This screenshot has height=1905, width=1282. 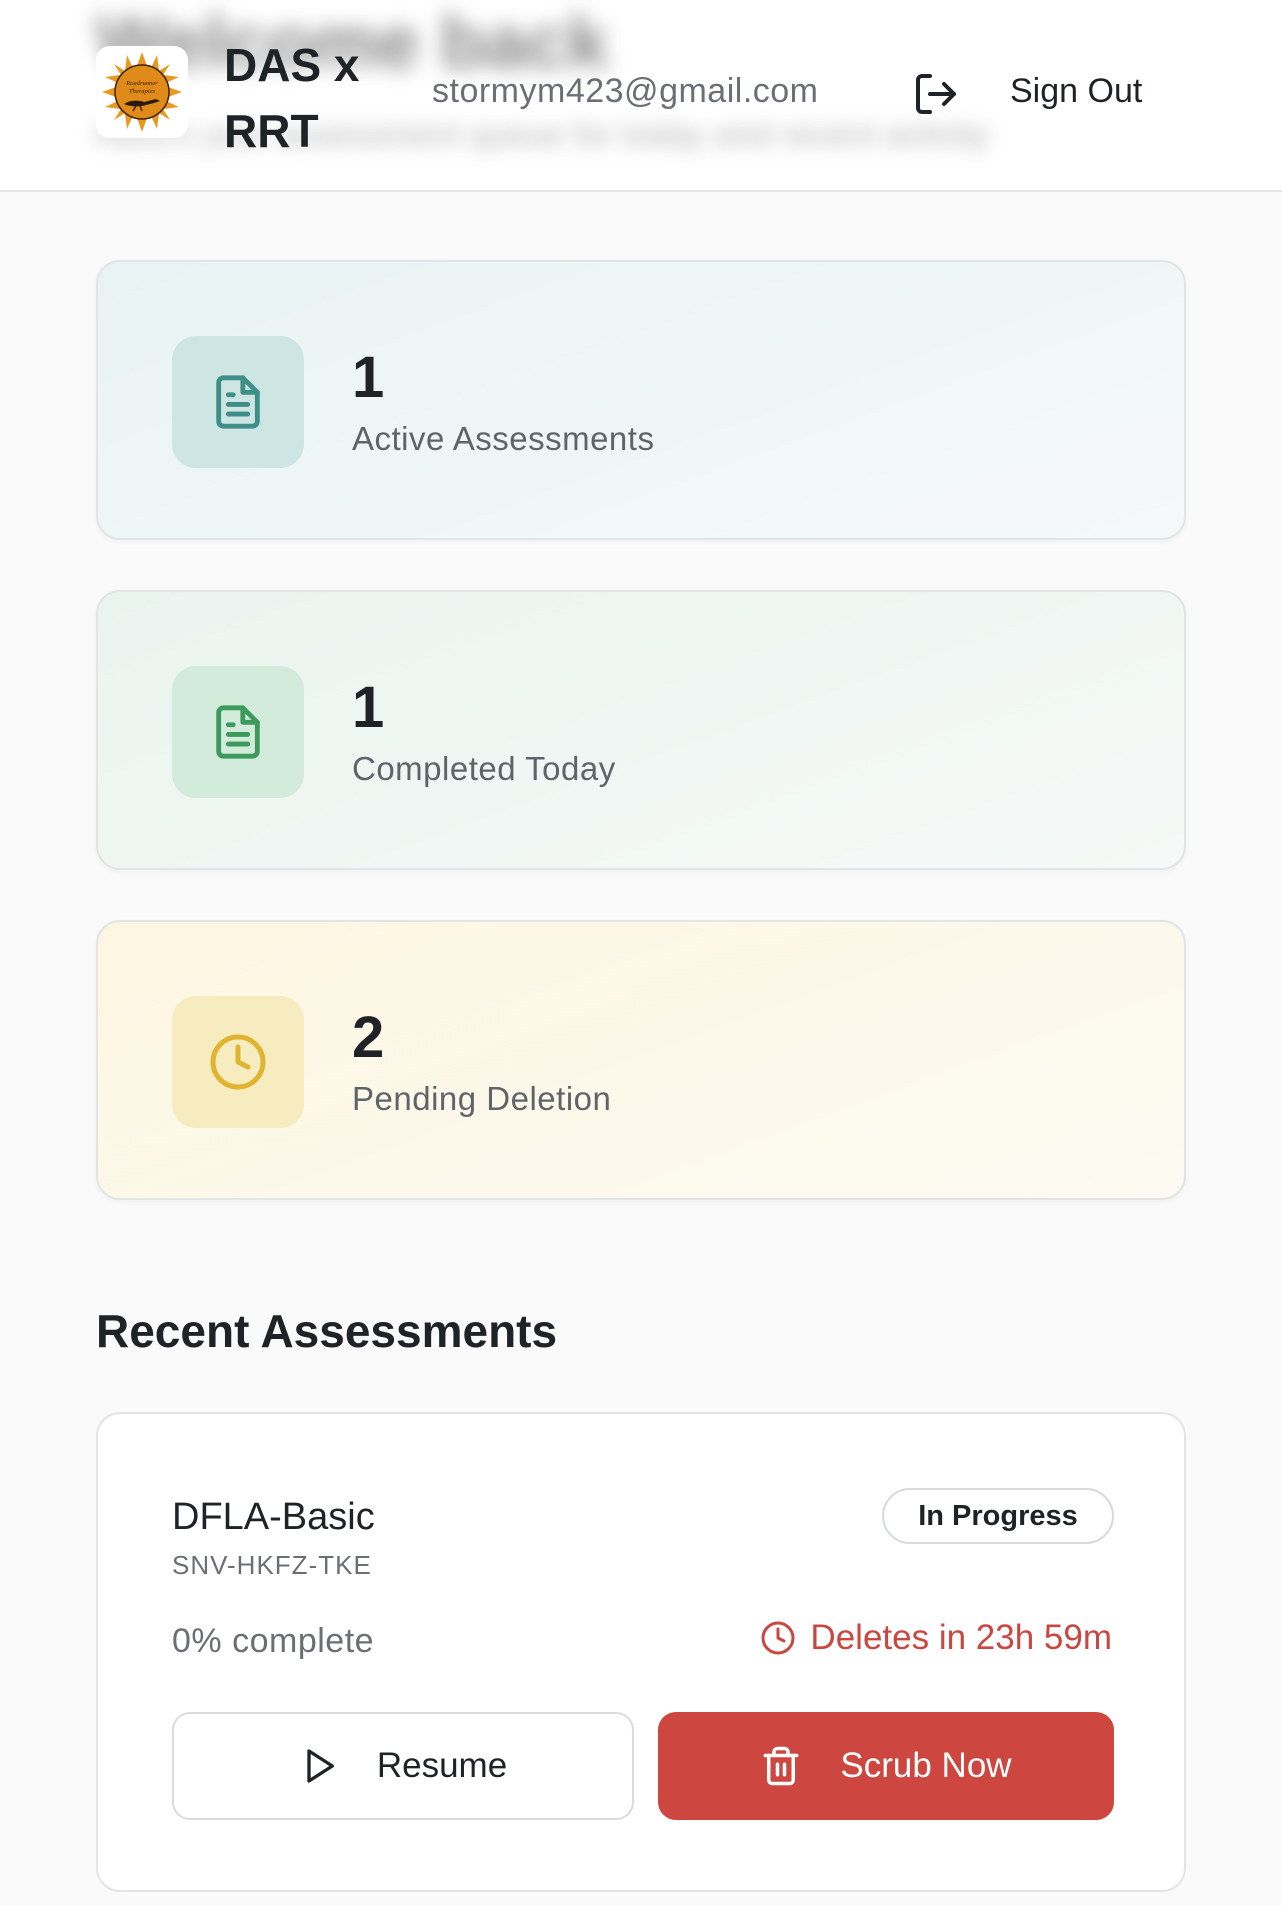 I want to click on svg-text: Therapies, so click(x=142, y=91).